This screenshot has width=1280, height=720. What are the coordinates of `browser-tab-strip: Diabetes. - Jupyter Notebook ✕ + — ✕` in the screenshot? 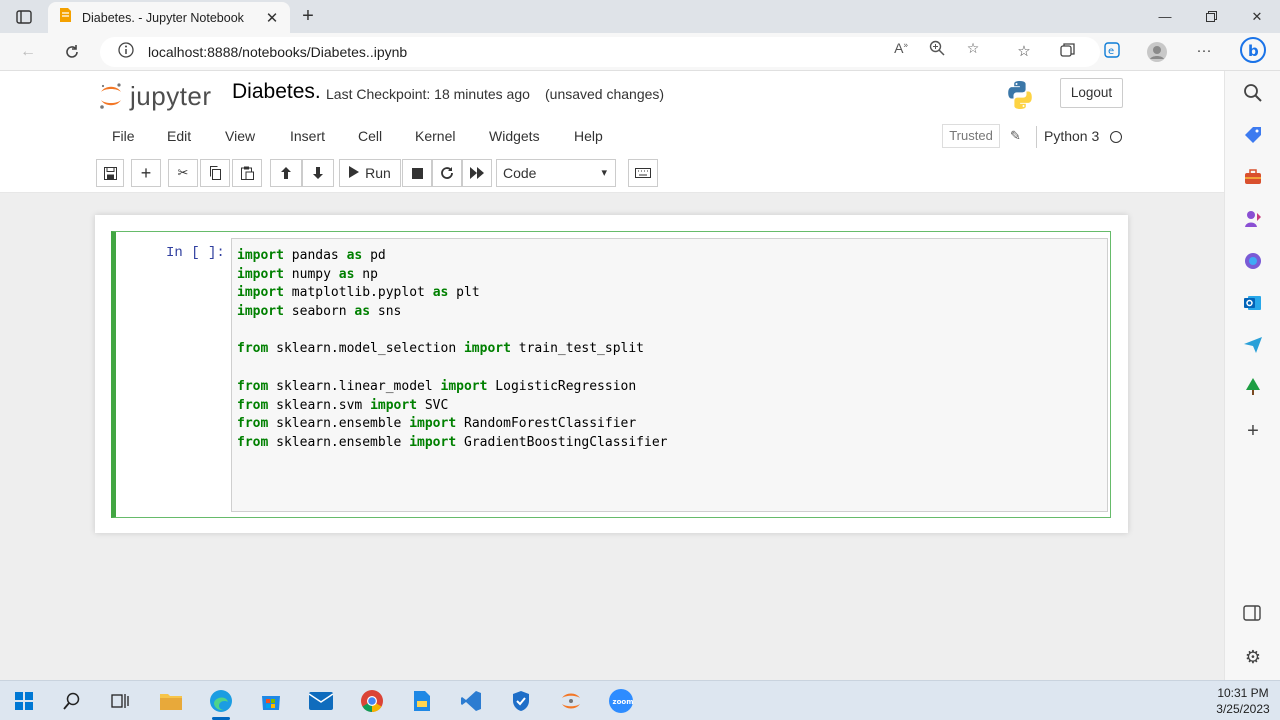 It's located at (640, 16).